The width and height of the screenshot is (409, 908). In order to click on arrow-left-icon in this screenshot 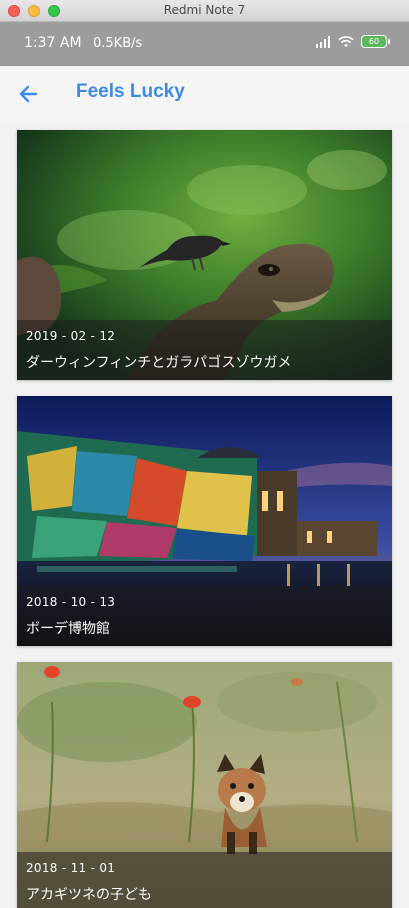, I will do `click(28, 94)`.